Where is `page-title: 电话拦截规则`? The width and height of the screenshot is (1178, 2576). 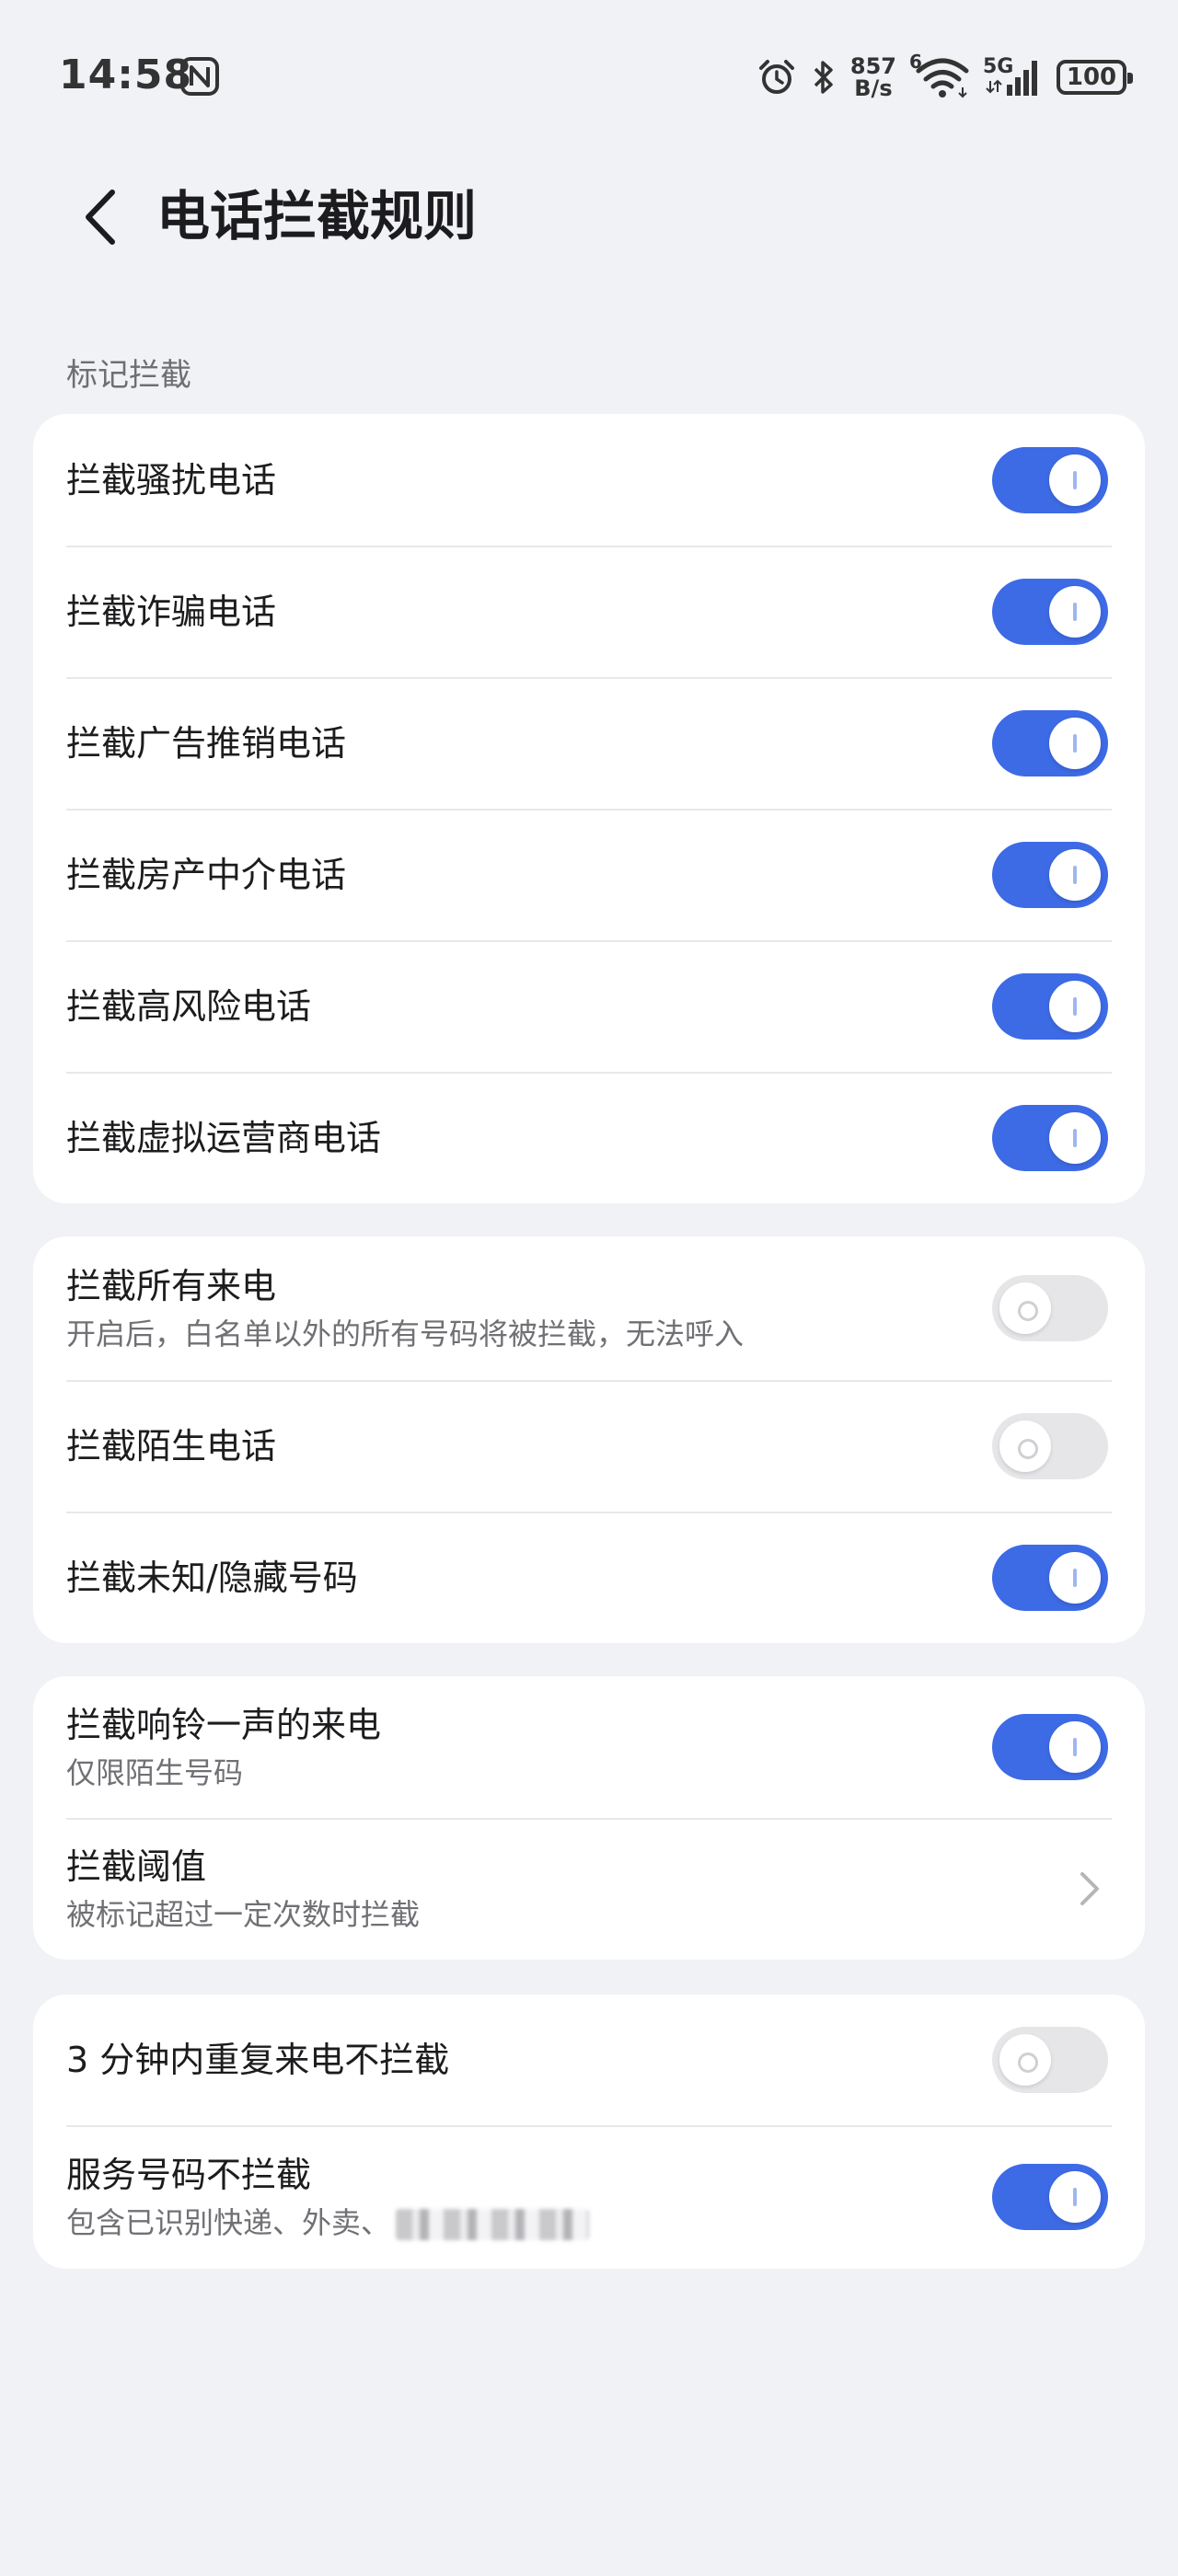
page-title: 电话拦截规则 is located at coordinates (317, 216).